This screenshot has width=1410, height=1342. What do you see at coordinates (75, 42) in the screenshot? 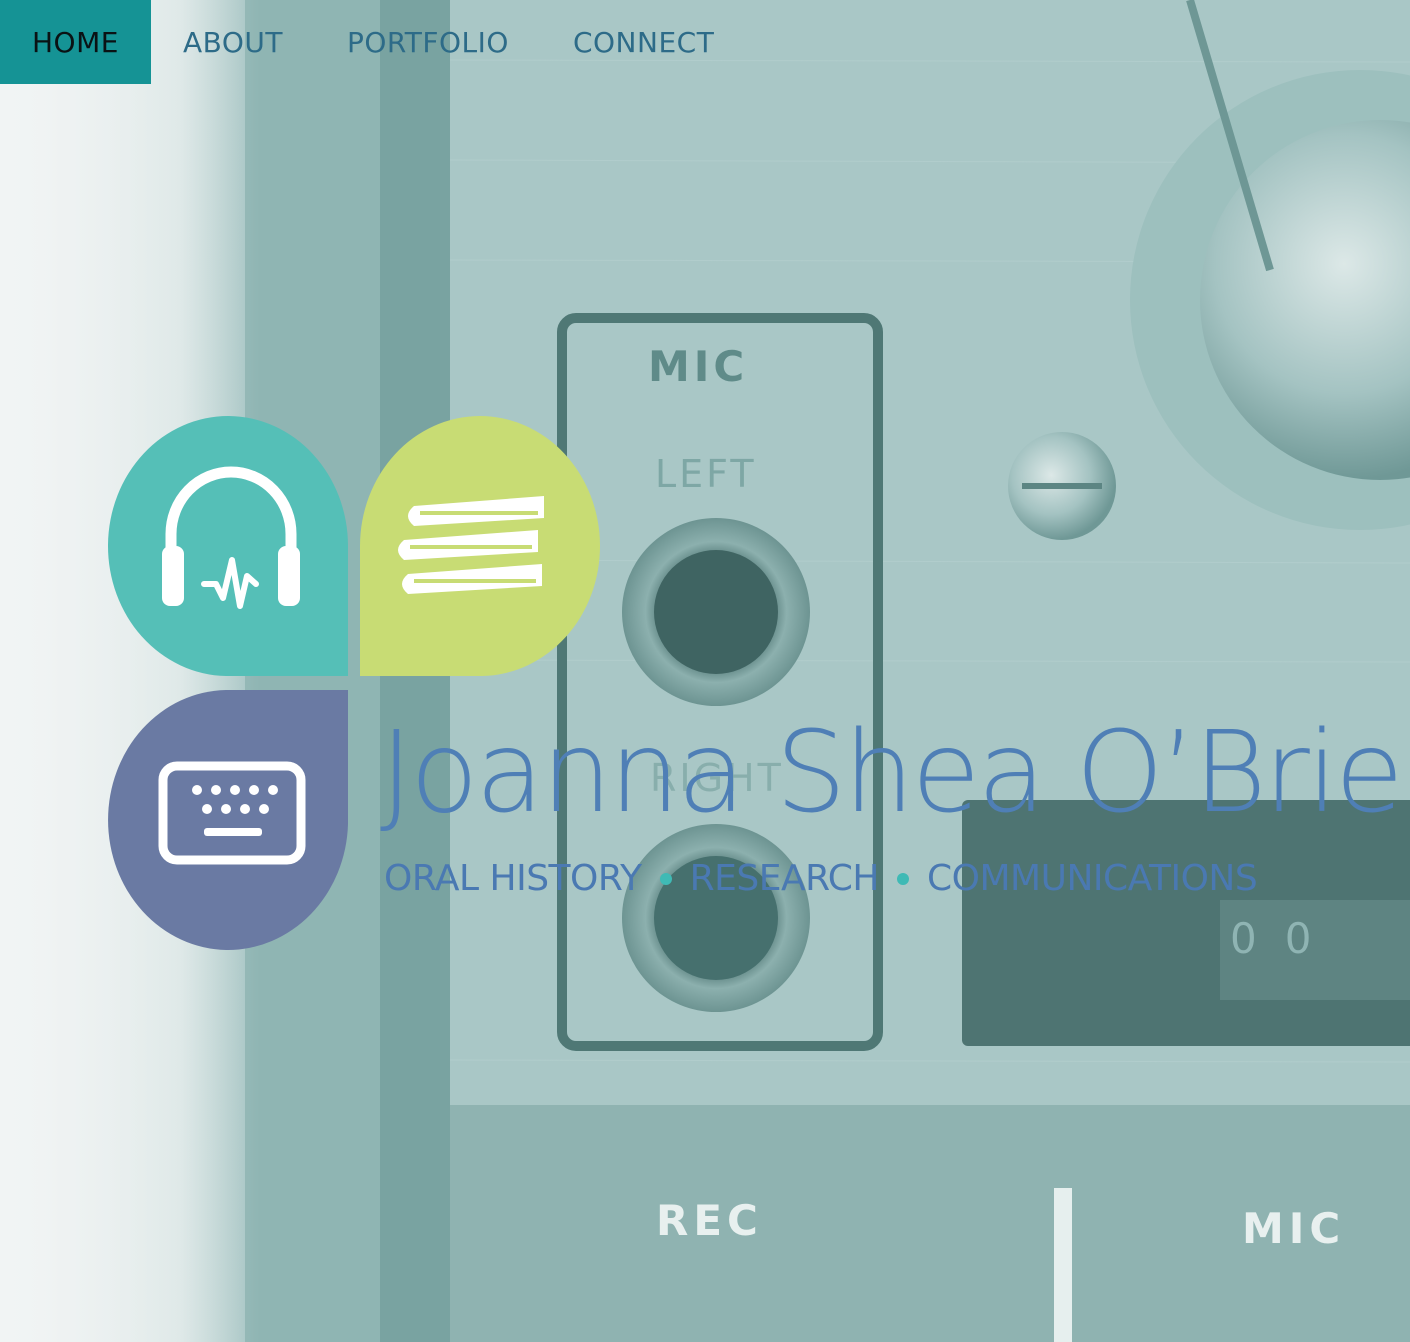
I see `nav-home: HOME` at bounding box center [75, 42].